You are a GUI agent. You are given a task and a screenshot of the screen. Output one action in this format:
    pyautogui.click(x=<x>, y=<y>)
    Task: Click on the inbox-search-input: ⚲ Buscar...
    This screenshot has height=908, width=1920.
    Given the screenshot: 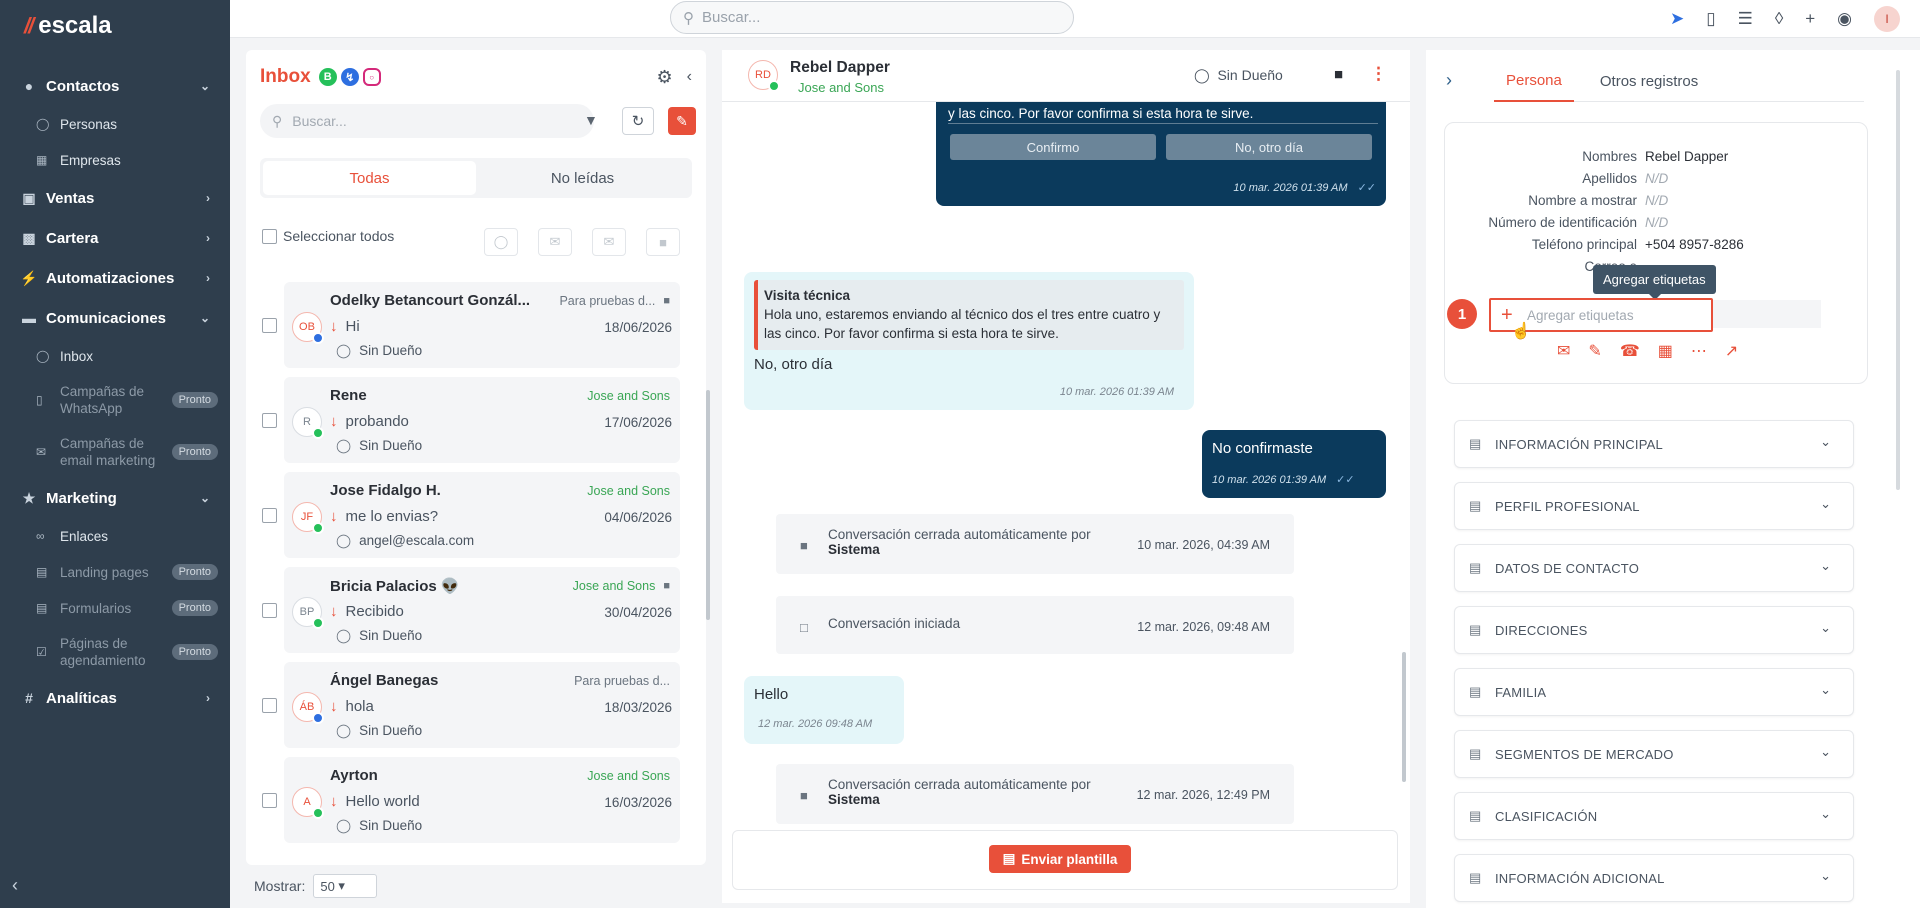 What is the action you would take?
    pyautogui.click(x=427, y=121)
    